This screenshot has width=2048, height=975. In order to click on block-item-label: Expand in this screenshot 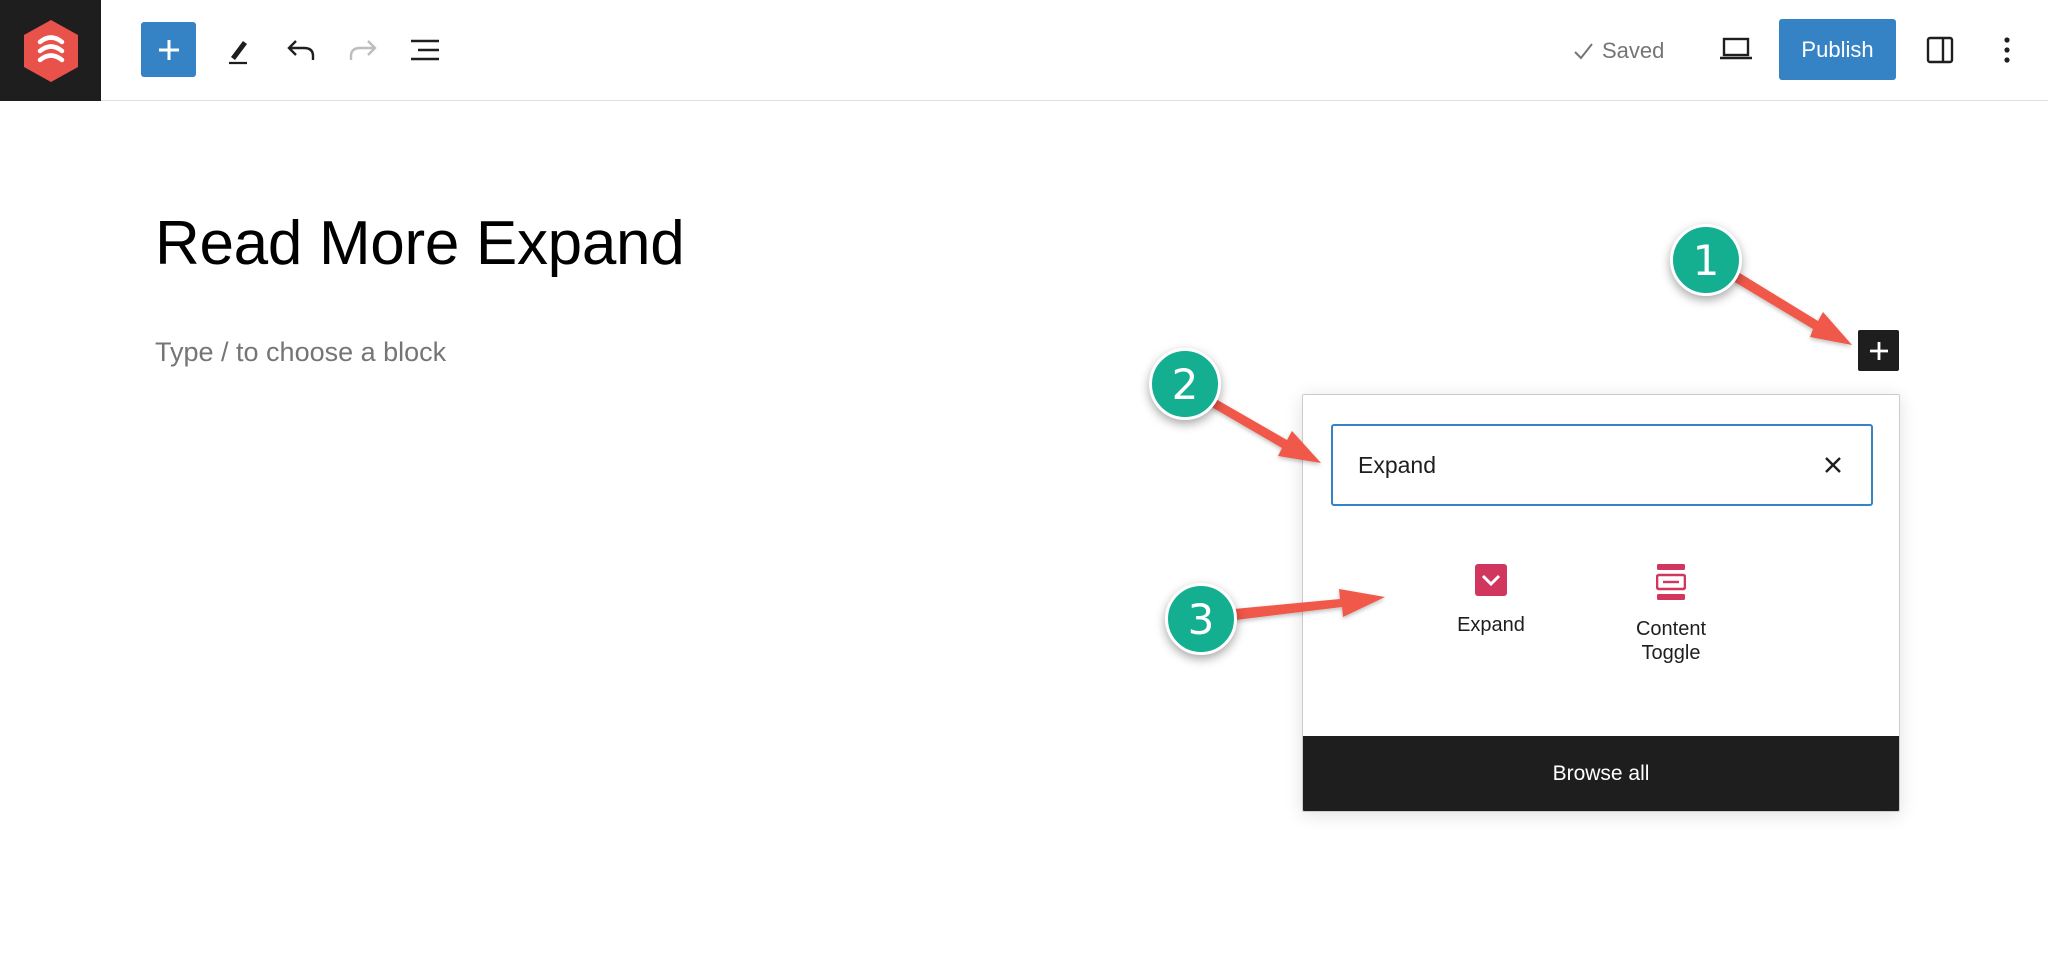, I will do `click(1491, 625)`.